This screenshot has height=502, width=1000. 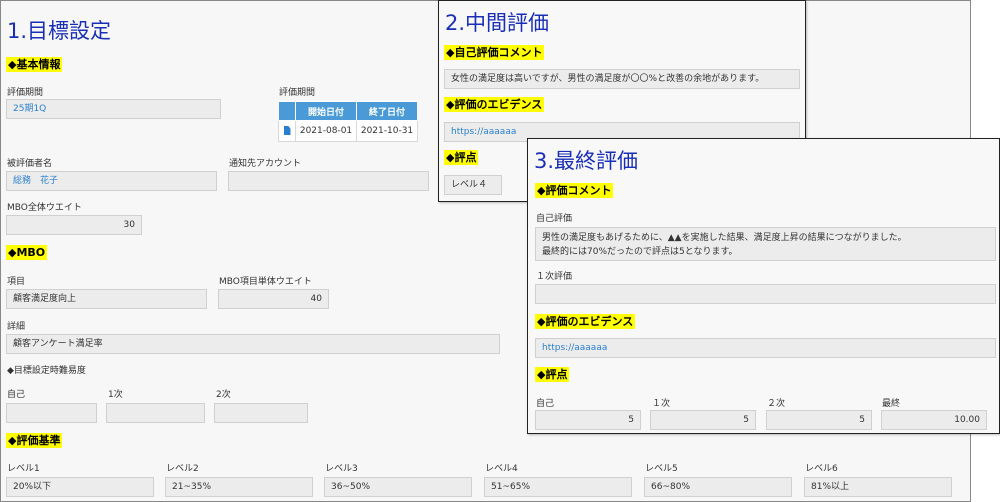 I want to click on difficulty-label: ◆目標設定時難易度, so click(x=46, y=371).